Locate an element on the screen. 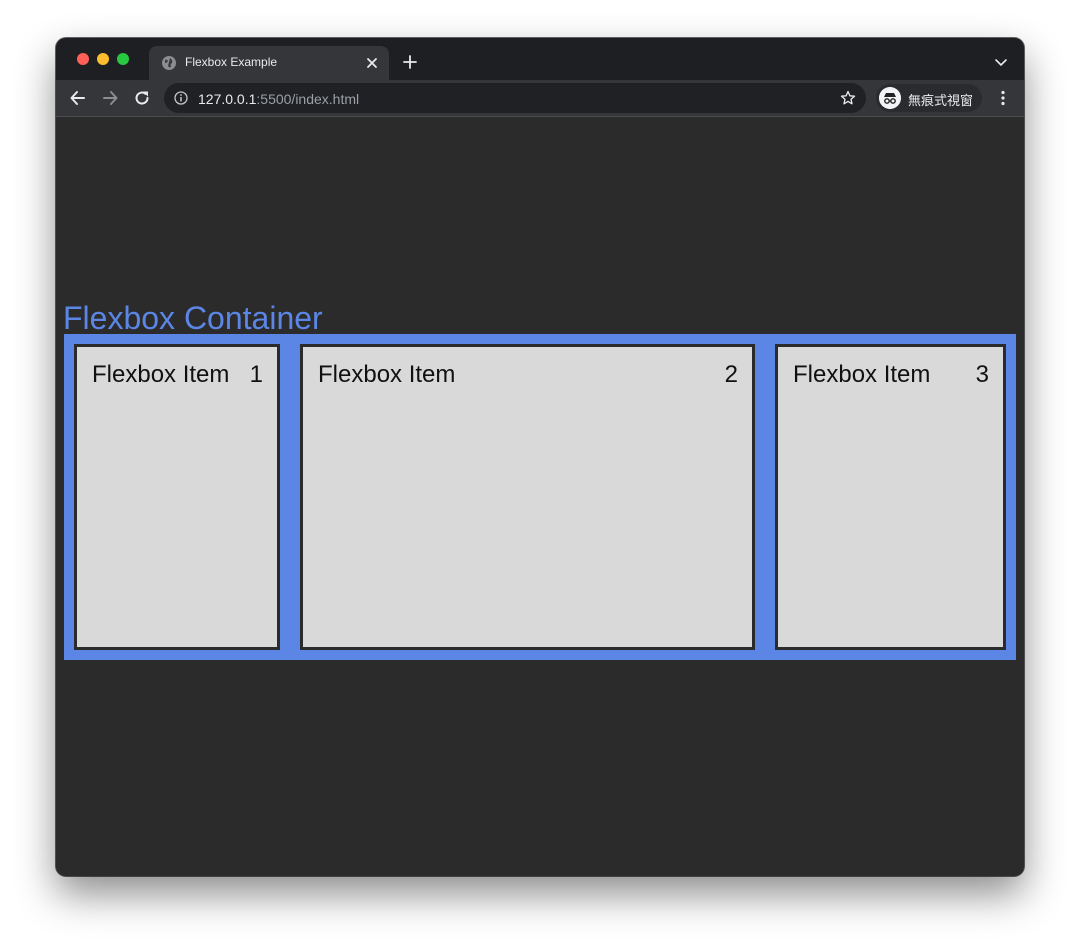 This screenshot has width=1080, height=951. url-host: 127.0.0.1 is located at coordinates (227, 99).